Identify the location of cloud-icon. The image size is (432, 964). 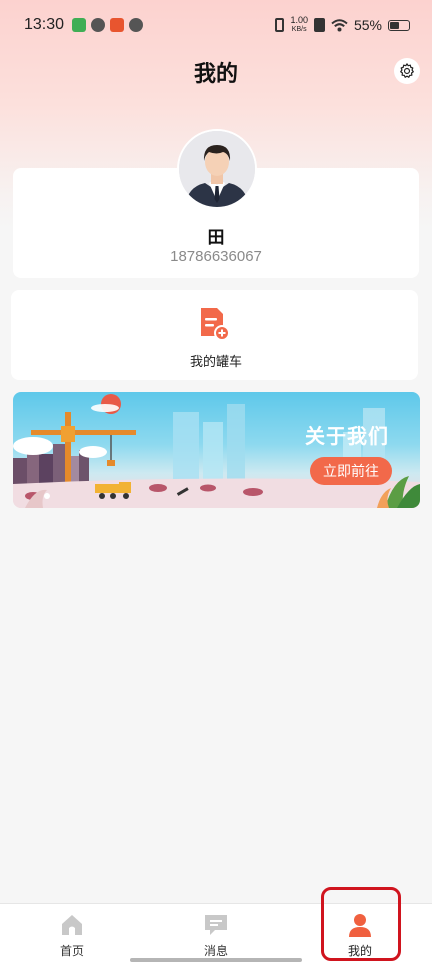
(136, 25).